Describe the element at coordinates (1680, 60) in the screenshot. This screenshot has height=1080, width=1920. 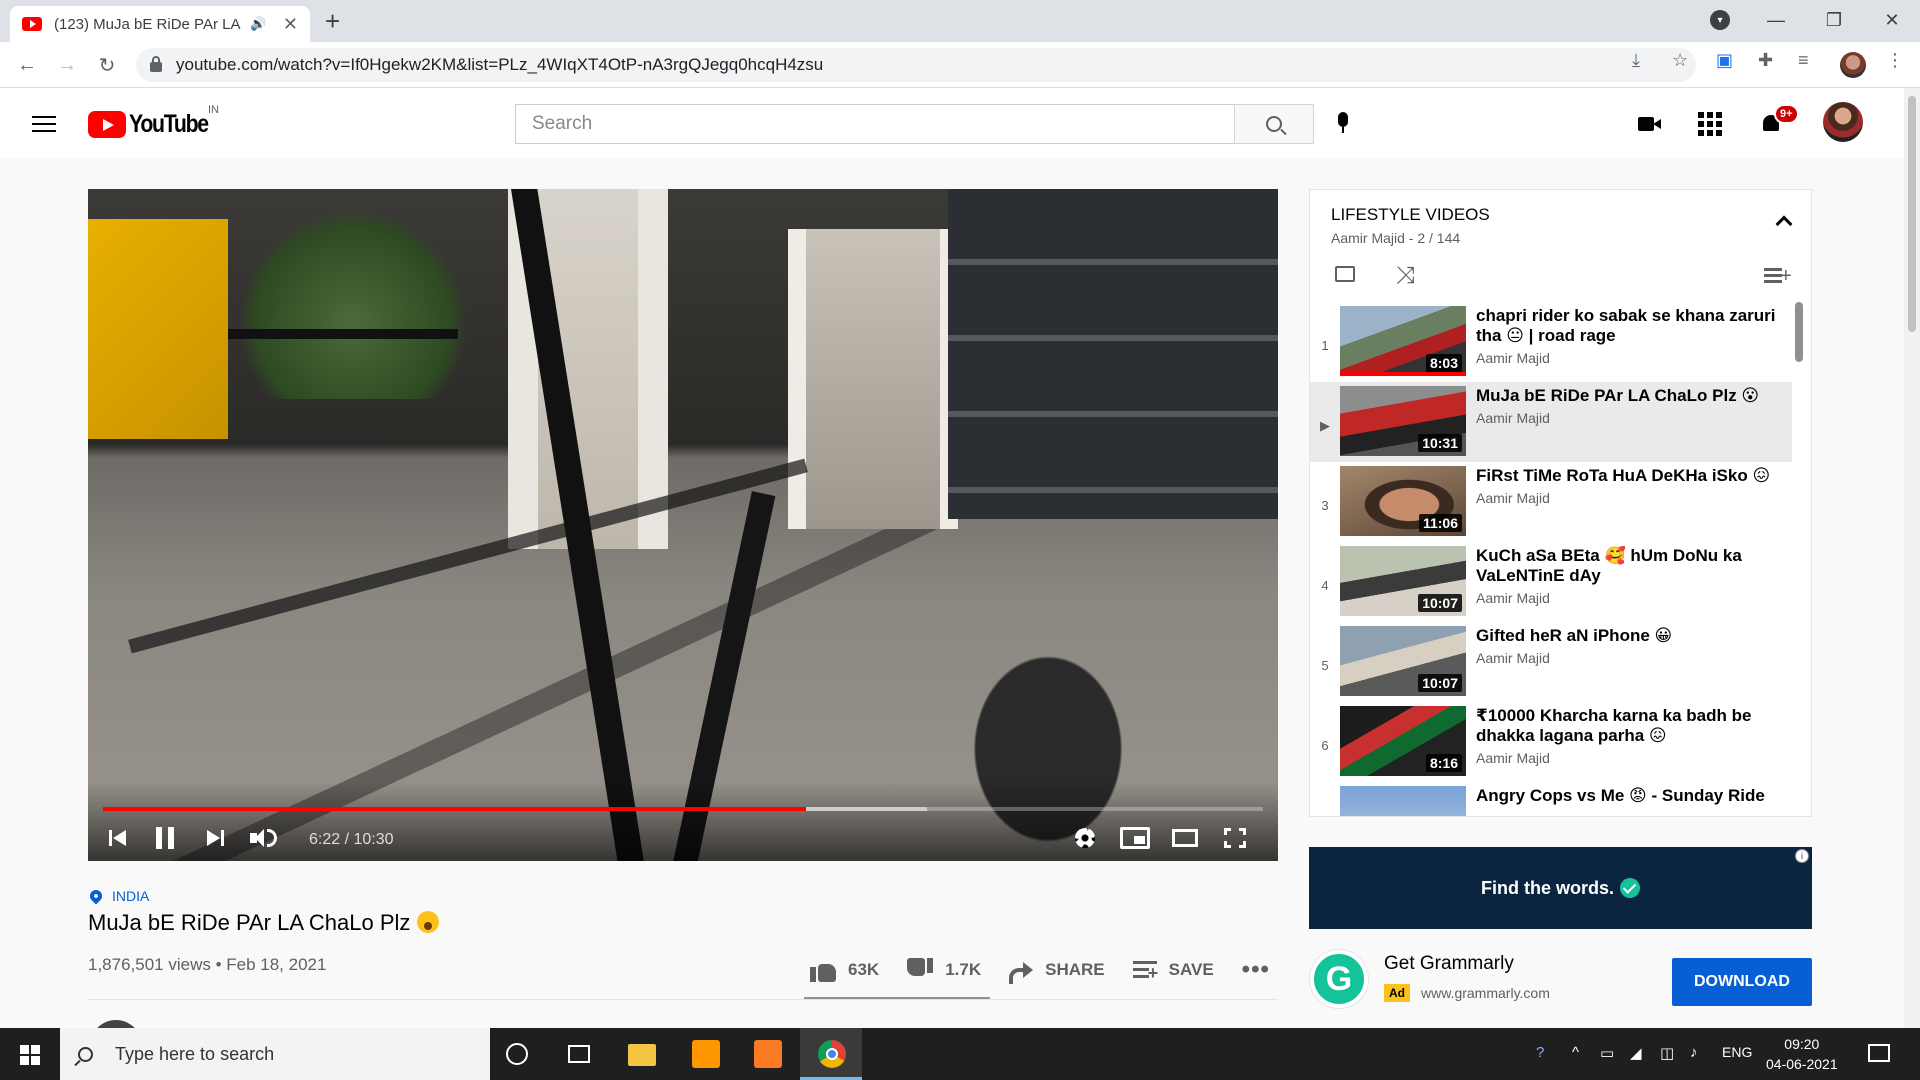
I see `bookmark-star-icon: ☆` at that location.